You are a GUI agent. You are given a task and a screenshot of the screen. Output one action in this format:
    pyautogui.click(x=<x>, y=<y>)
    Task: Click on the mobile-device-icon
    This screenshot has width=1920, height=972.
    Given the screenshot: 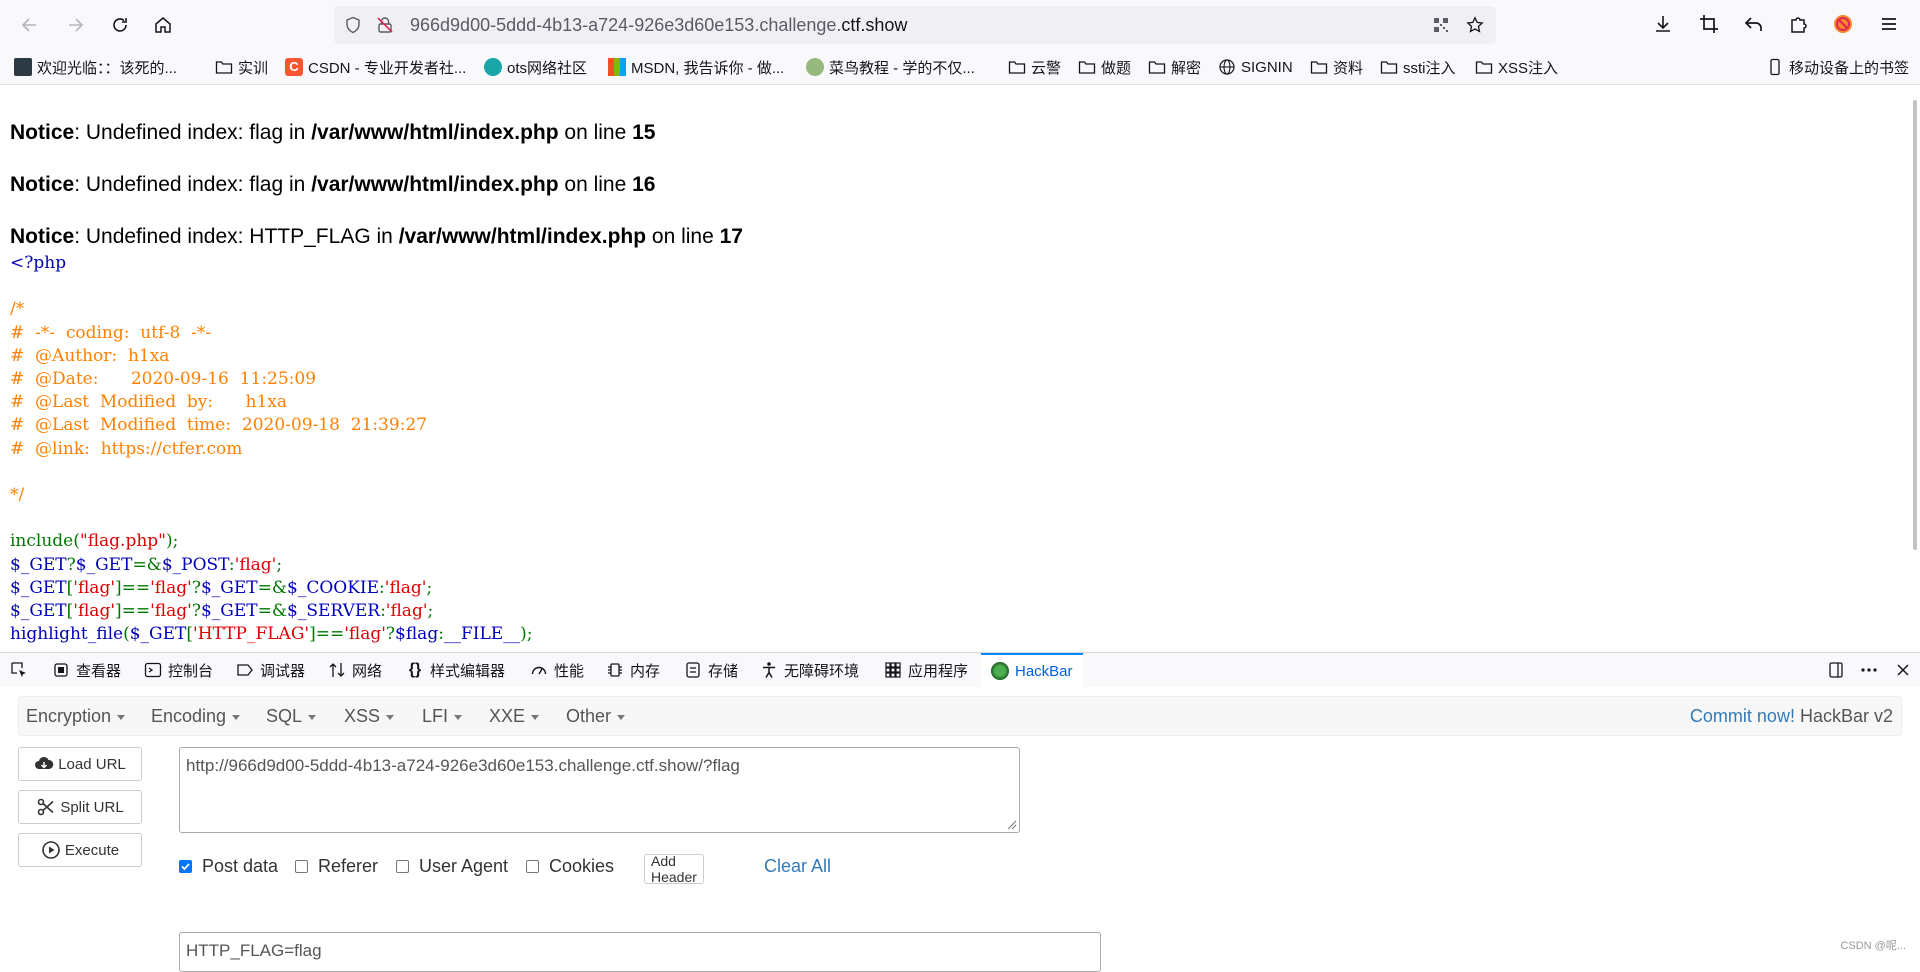 What is the action you would take?
    pyautogui.click(x=1775, y=67)
    